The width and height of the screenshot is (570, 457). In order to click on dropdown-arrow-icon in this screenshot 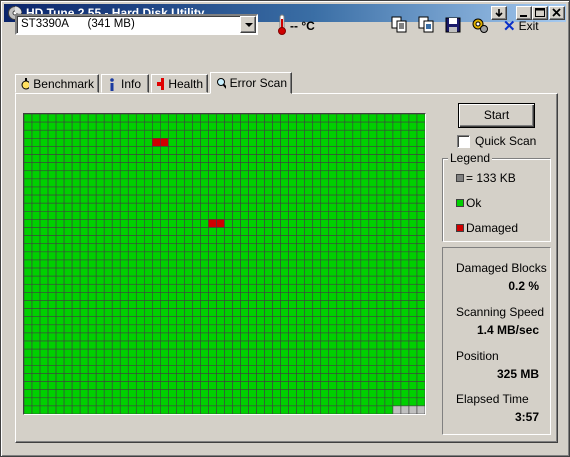, I will do `click(248, 24)`.